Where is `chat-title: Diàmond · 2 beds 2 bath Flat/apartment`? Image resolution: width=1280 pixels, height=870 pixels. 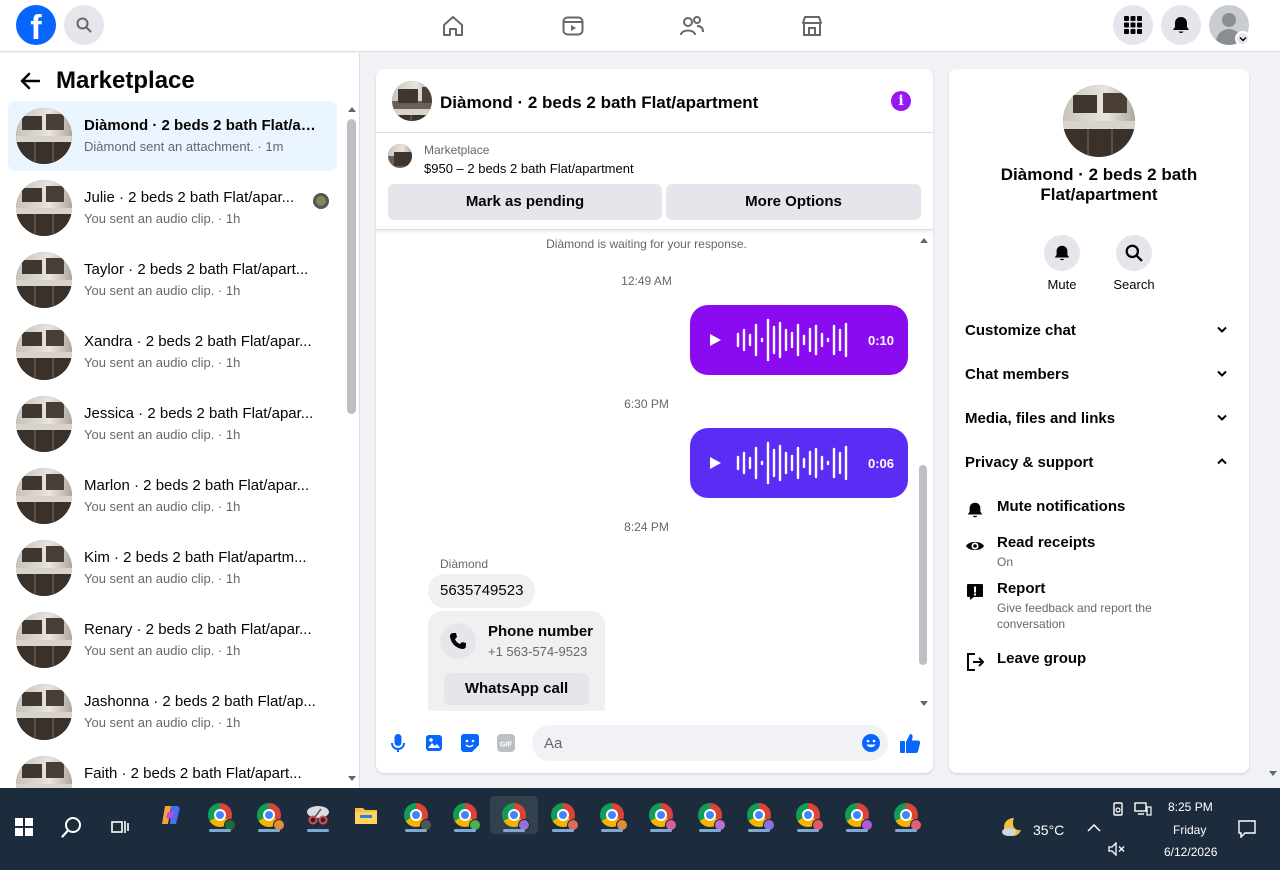 chat-title: Diàmond · 2 beds 2 bath Flat/apartment is located at coordinates (599, 103).